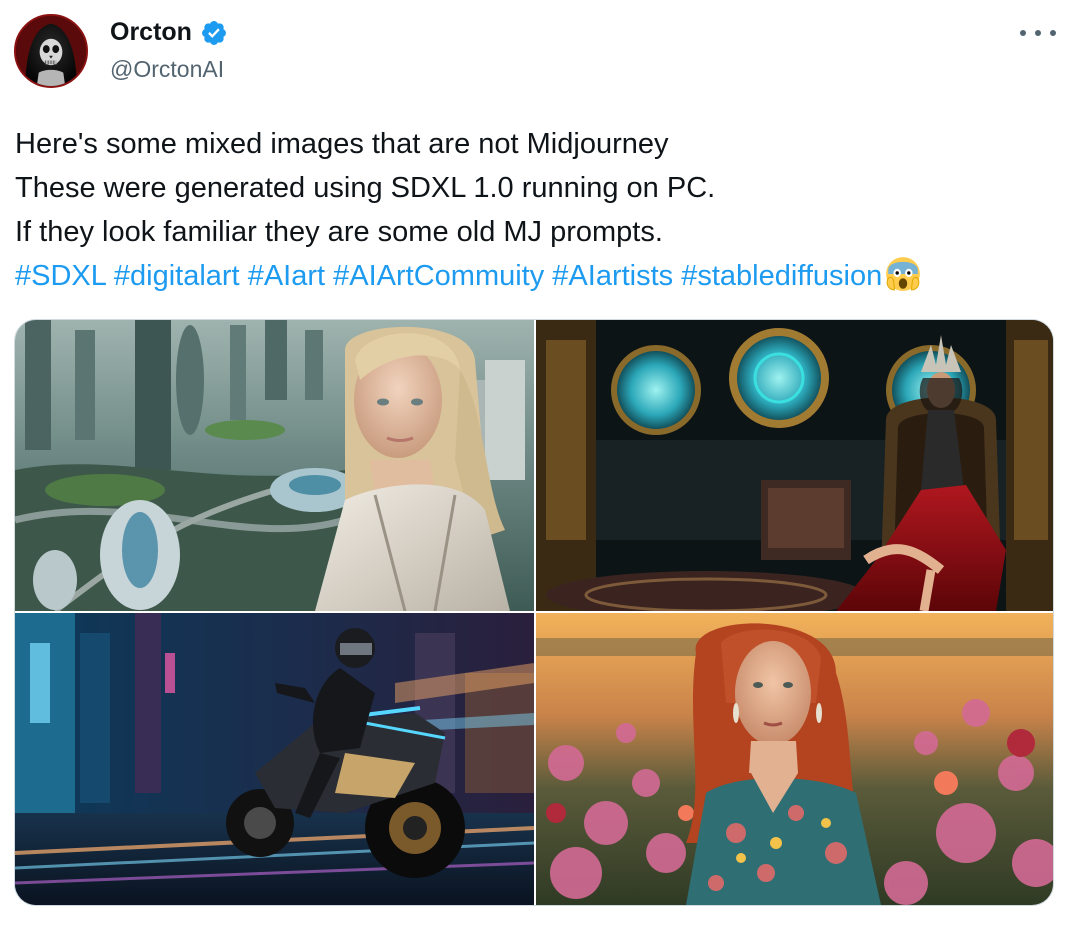 The height and width of the screenshot is (926, 1080). I want to click on author-name-row: Orcton, so click(169, 32).